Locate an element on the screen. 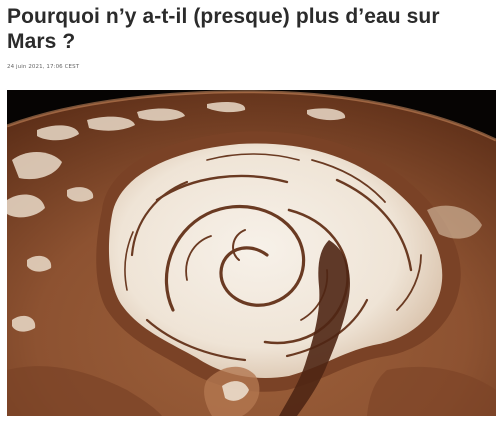 The image size is (503, 423). article-date: 24 juin 2021, 17:06 CEST is located at coordinates (43, 67).